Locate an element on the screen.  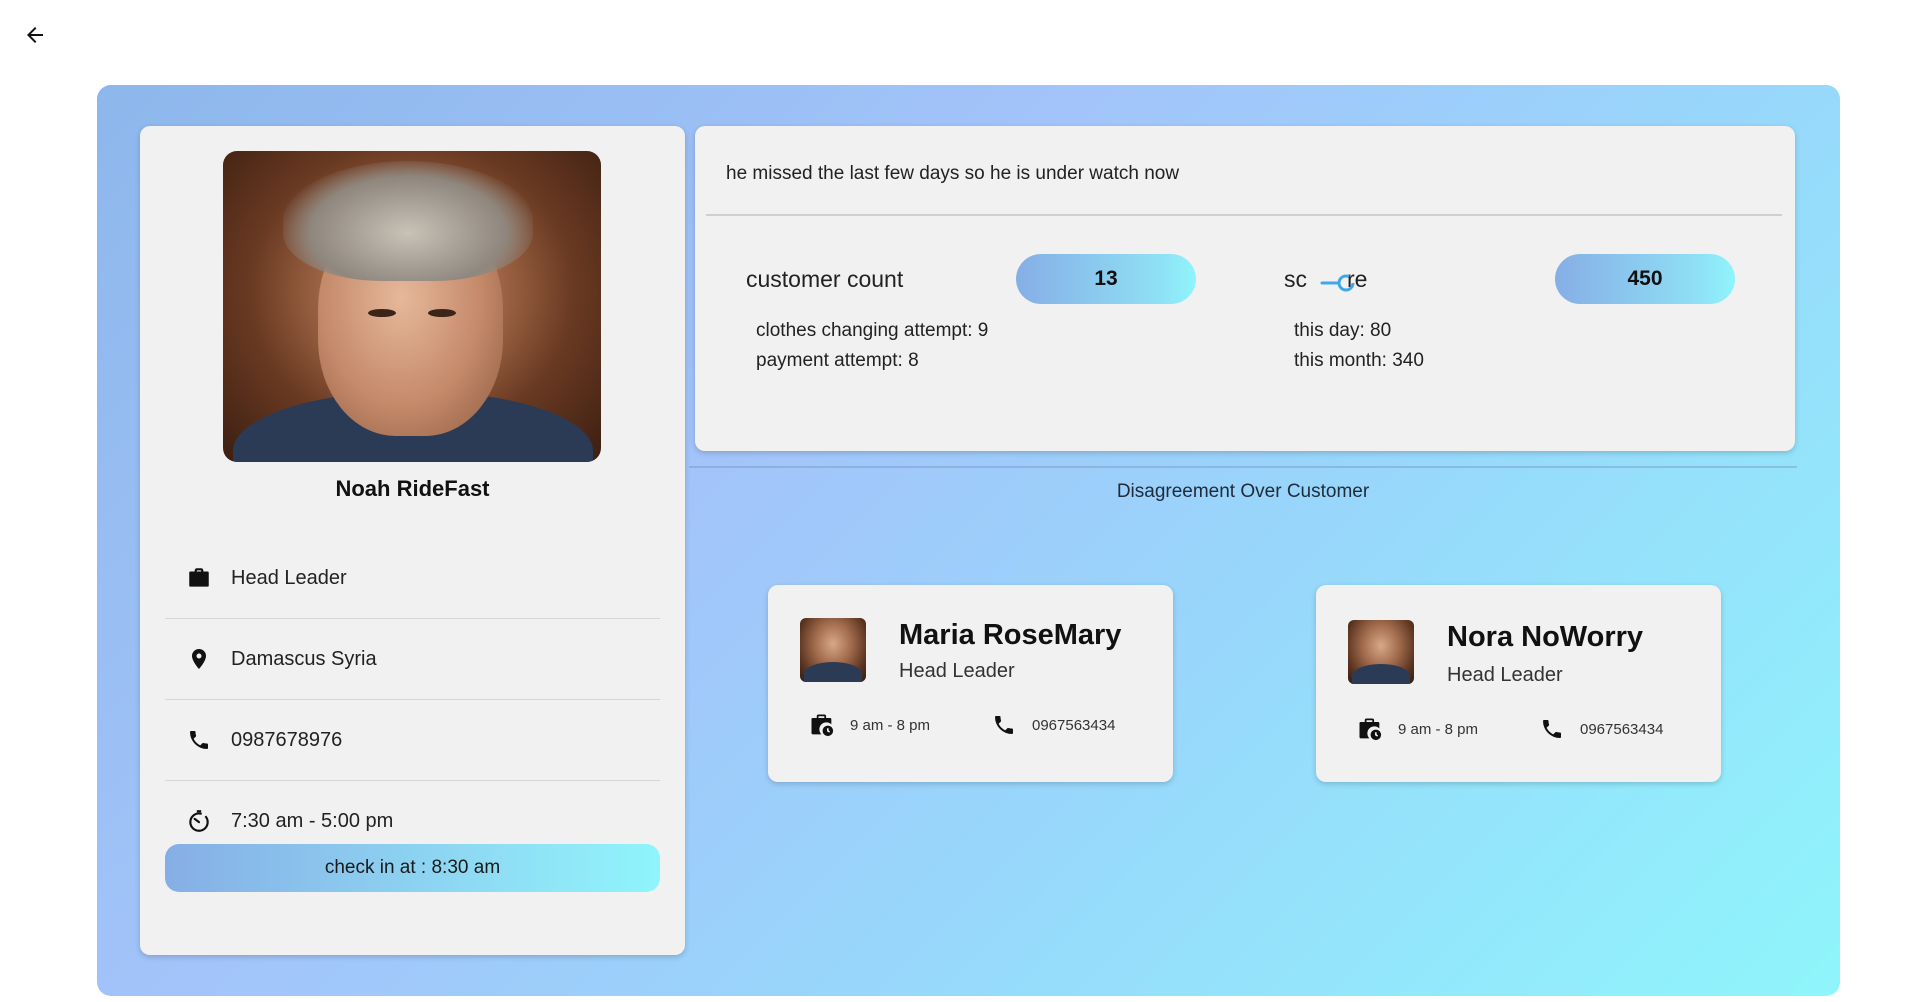
score-badge: 450 is located at coordinates (1645, 279).